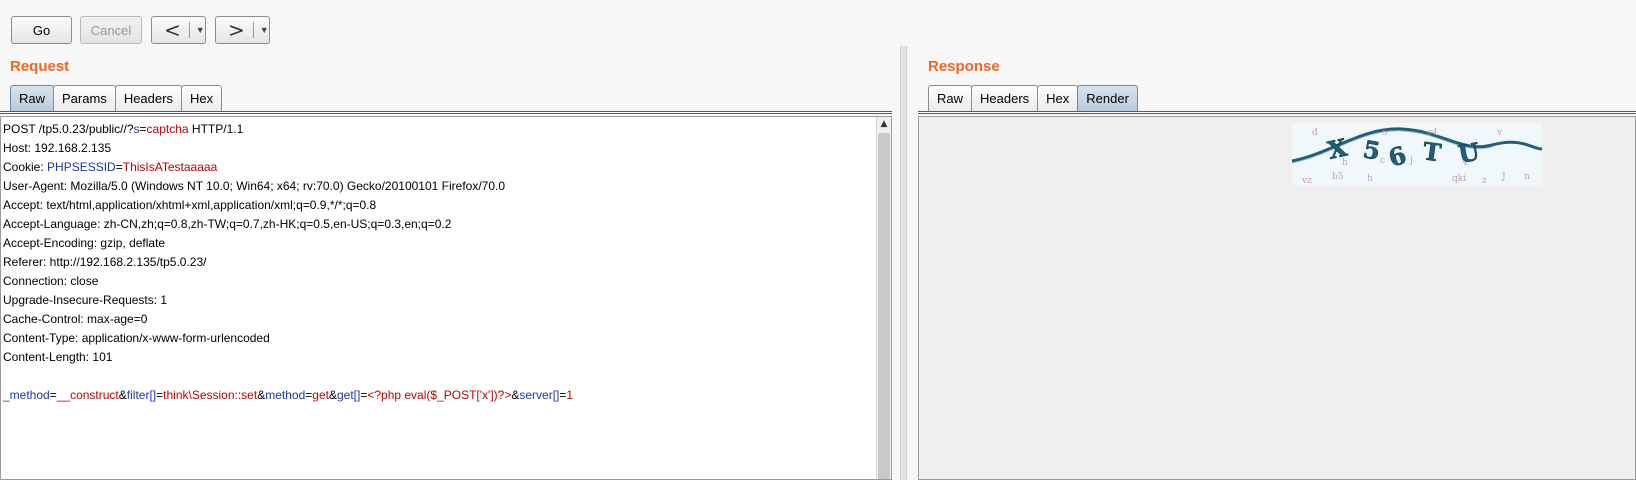  I want to click on back-arrow-icon: <, so click(172, 30).